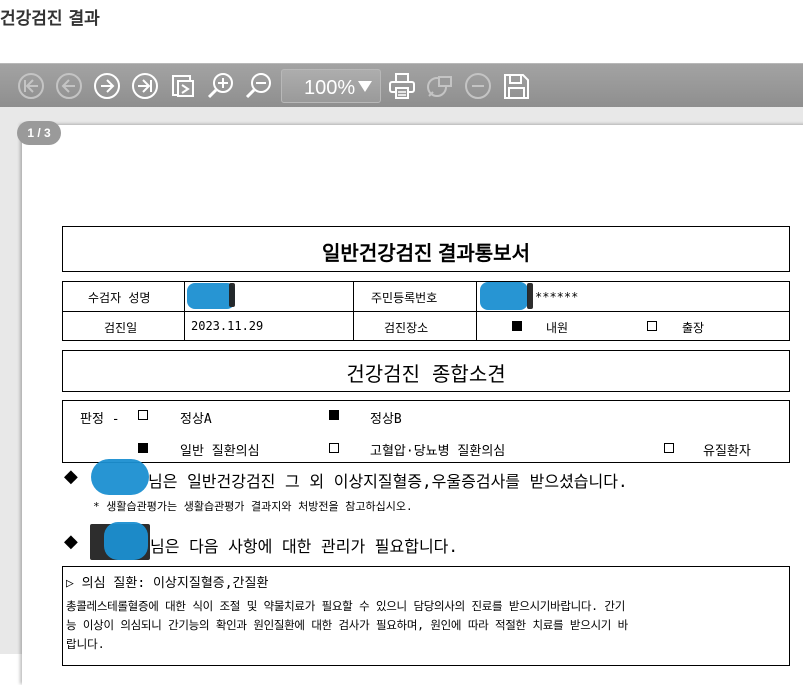 This screenshot has height=685, width=803. I want to click on report-title: 일반건강검진 결과통보서, so click(426, 254).